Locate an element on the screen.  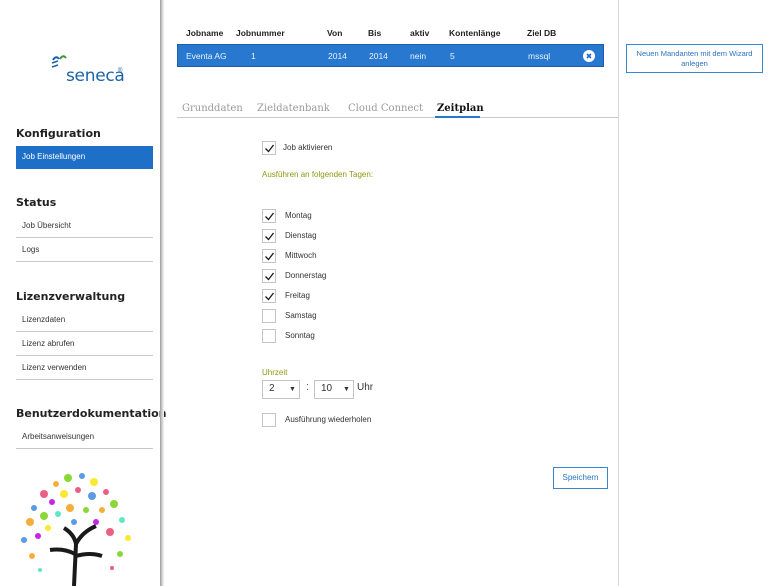
hour-value: 2 is located at coordinates (272, 388).